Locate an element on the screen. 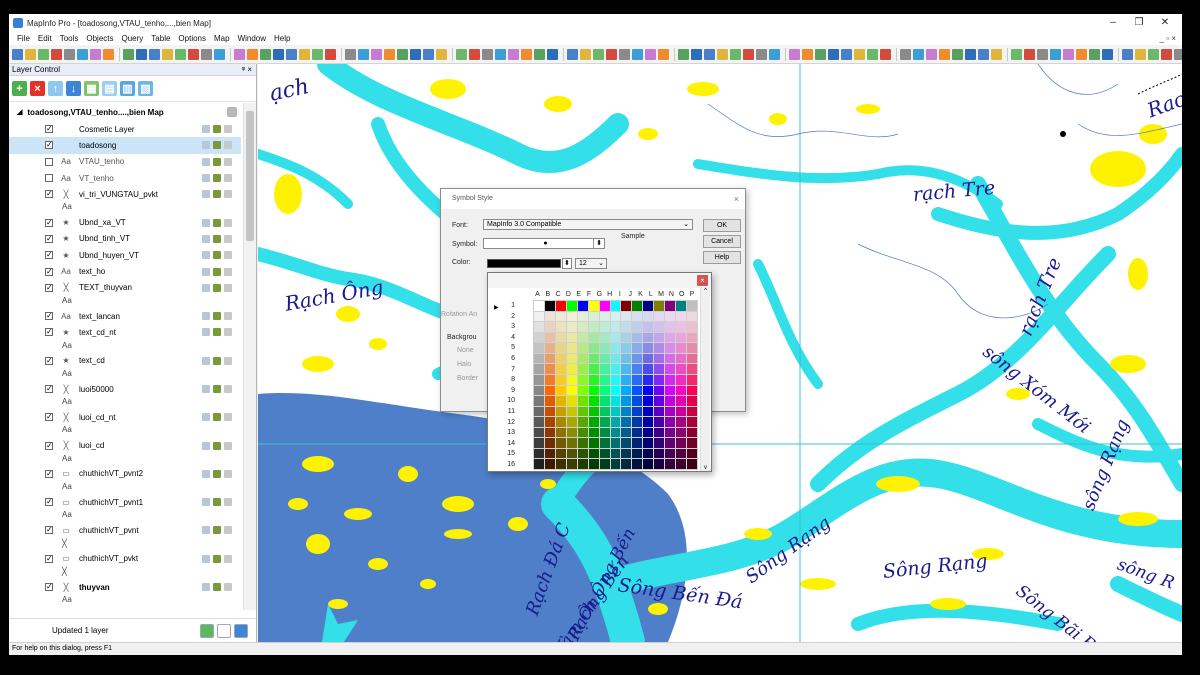 Image resolution: width=1200 pixels, height=675 pixels. color-spin-icon: ⬍ is located at coordinates (567, 263).